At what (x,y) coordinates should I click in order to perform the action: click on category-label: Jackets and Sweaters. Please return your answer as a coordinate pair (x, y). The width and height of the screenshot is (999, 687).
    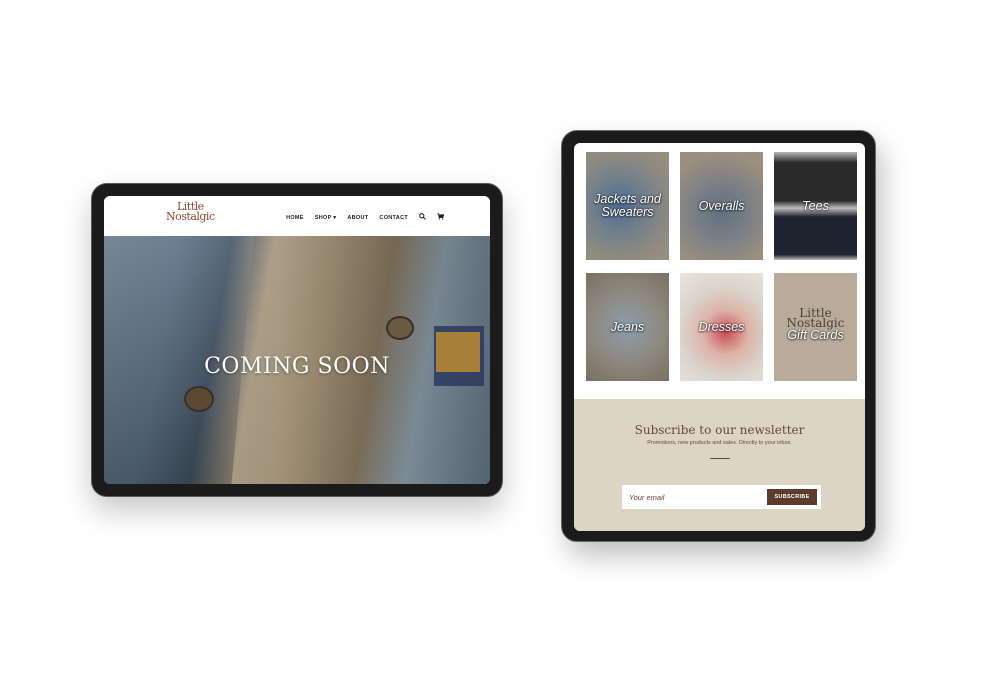
    Looking at the image, I should click on (627, 205).